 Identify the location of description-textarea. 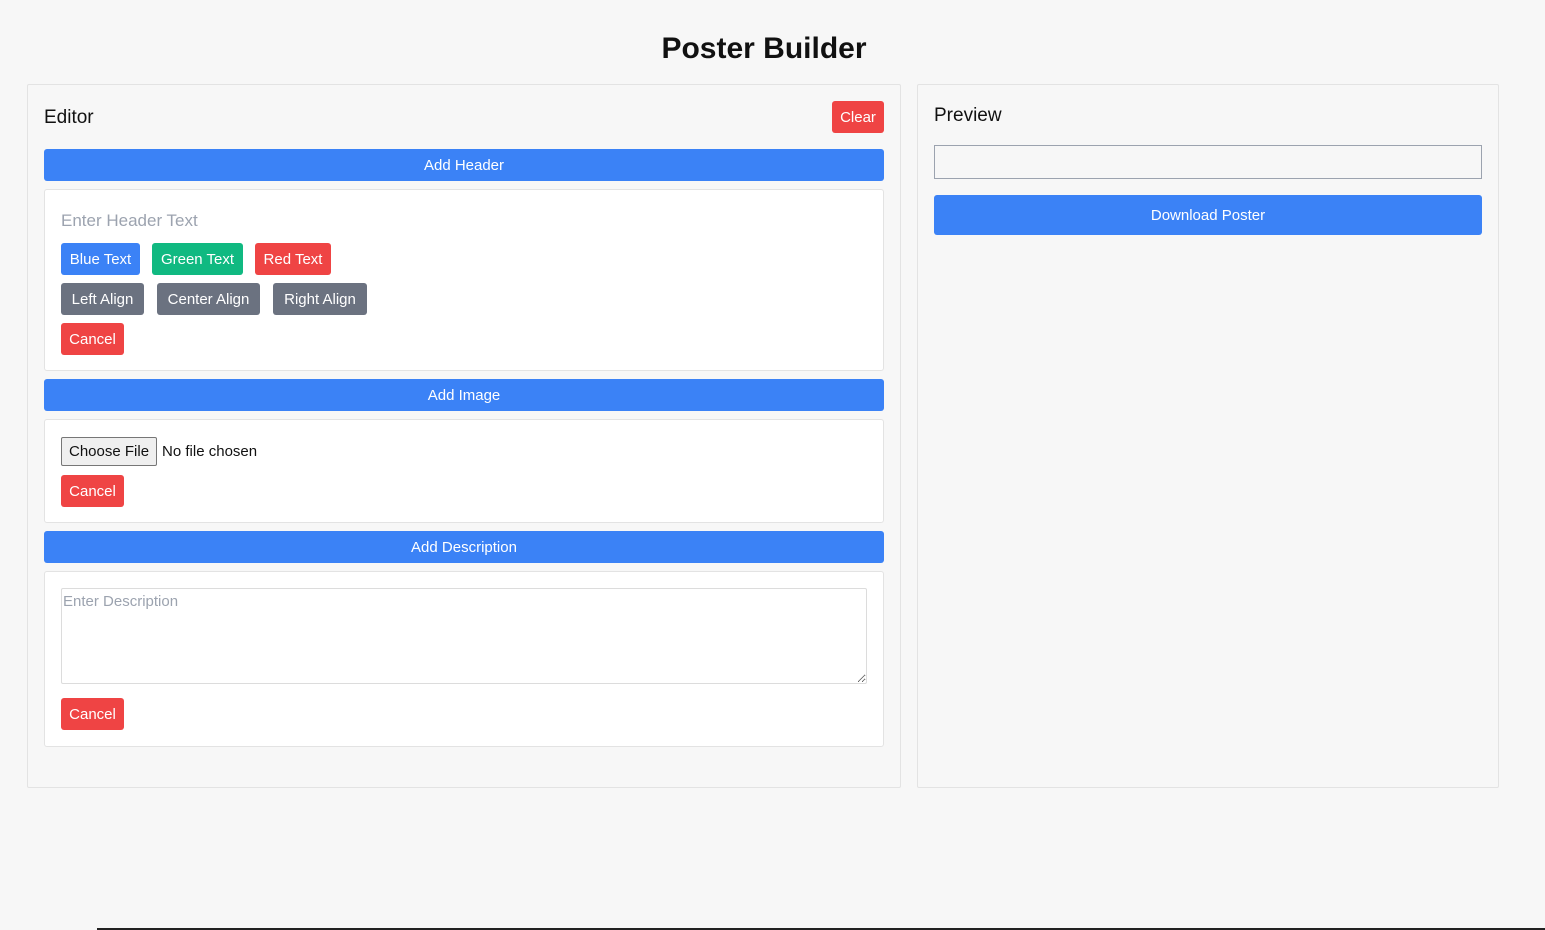
(464, 636).